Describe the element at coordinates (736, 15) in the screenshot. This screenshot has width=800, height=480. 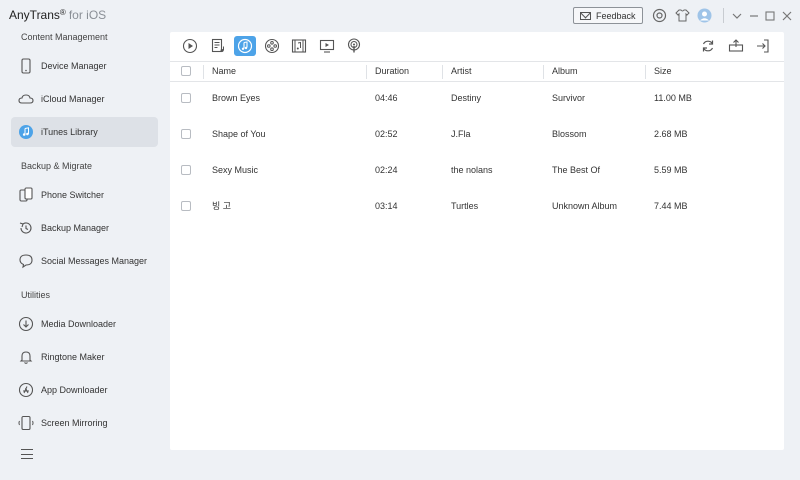
I see `chevron-down-icon` at that location.